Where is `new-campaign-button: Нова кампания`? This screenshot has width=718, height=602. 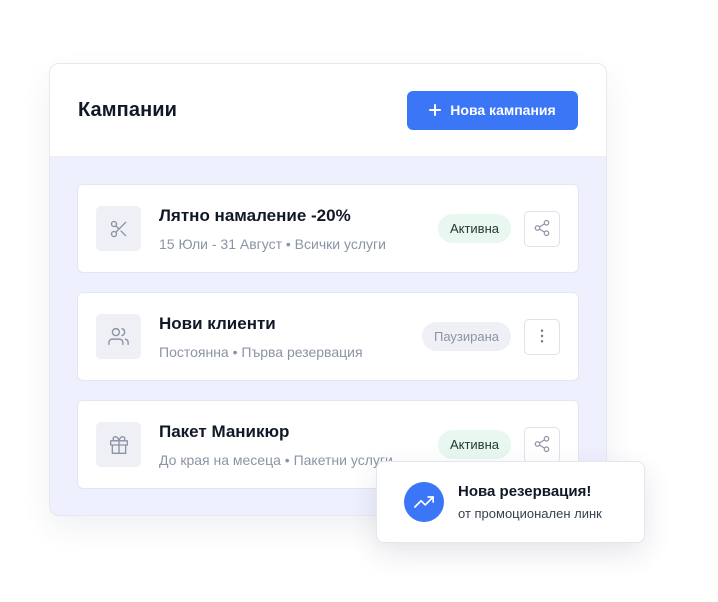
new-campaign-button: Нова кампания is located at coordinates (492, 110).